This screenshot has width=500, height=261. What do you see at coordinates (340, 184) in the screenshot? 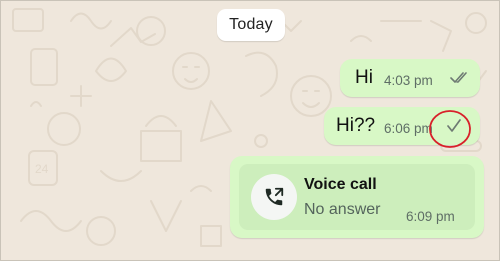
I see `call-title: Voice call` at bounding box center [340, 184].